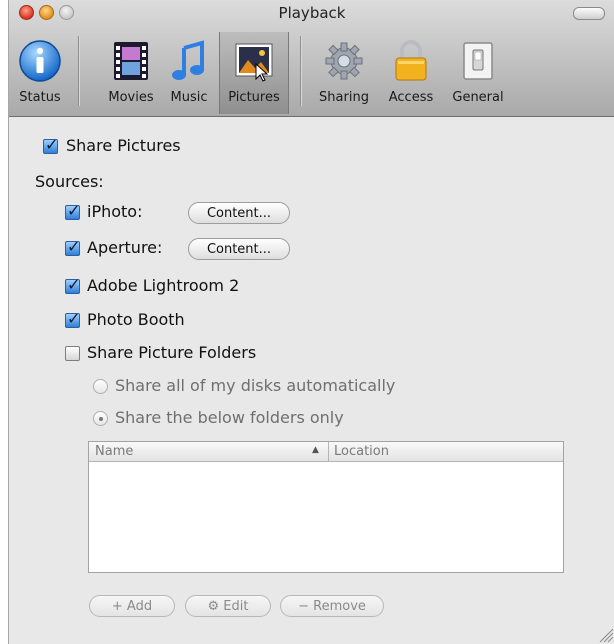  I want to click on sort-ascending-icon: ▲, so click(315, 450).